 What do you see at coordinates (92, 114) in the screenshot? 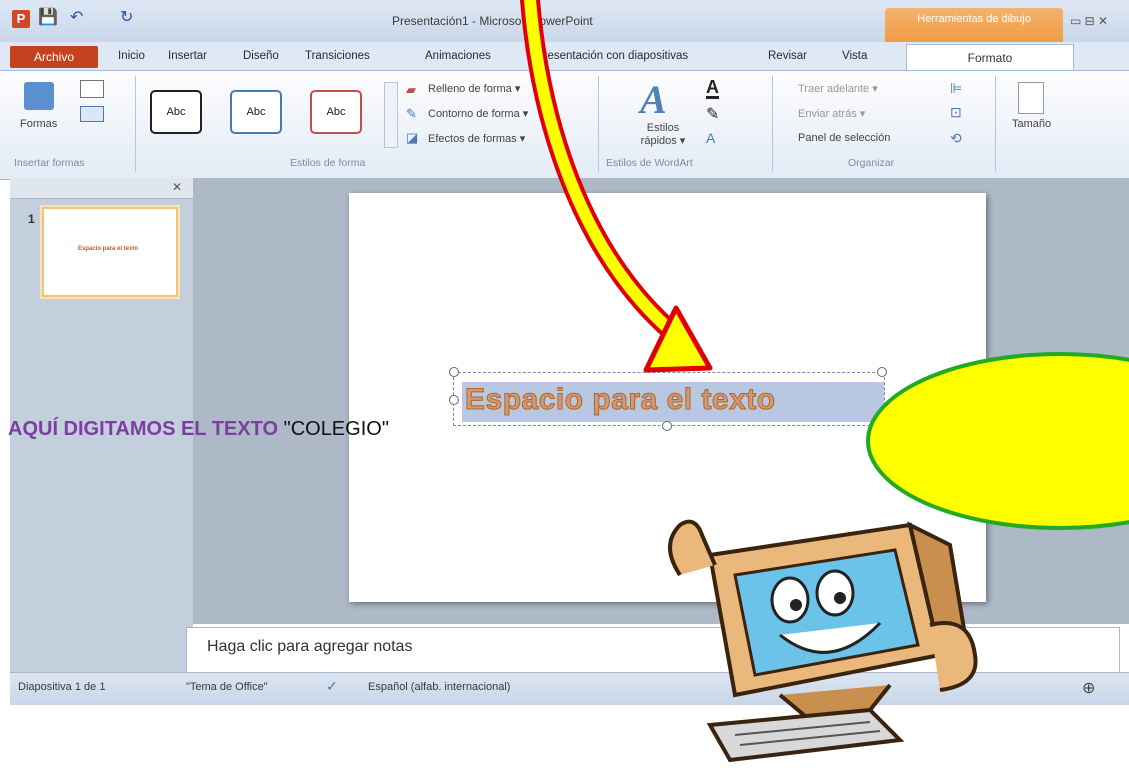
I see `textbox-icon` at bounding box center [92, 114].